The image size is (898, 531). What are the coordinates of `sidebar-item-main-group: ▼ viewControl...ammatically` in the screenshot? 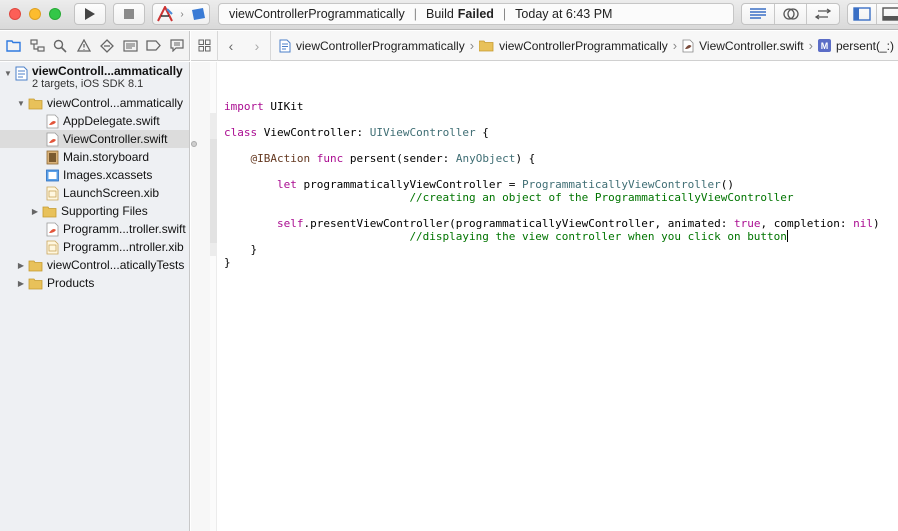 It's located at (94, 103).